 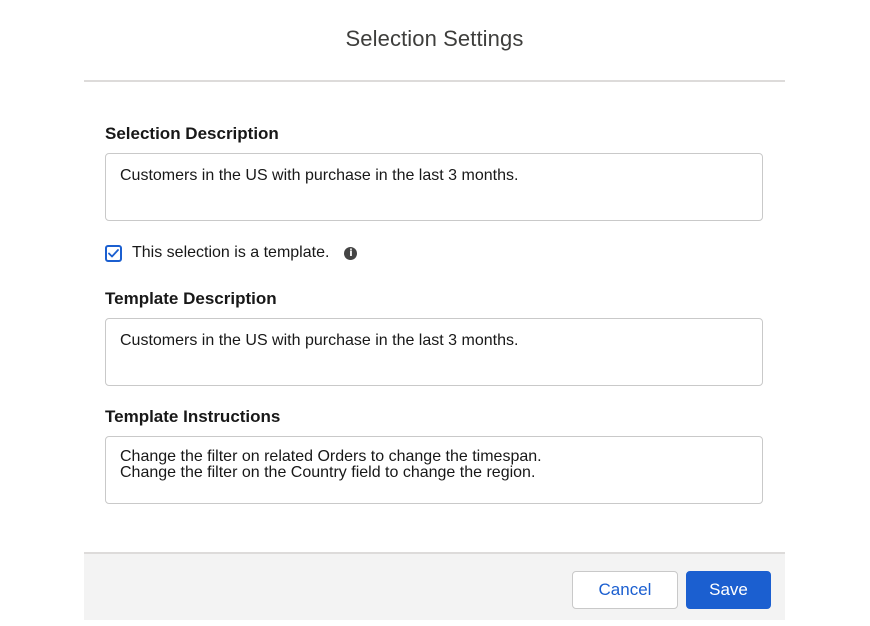 I want to click on modal-title: Selection Settings, so click(x=434, y=38).